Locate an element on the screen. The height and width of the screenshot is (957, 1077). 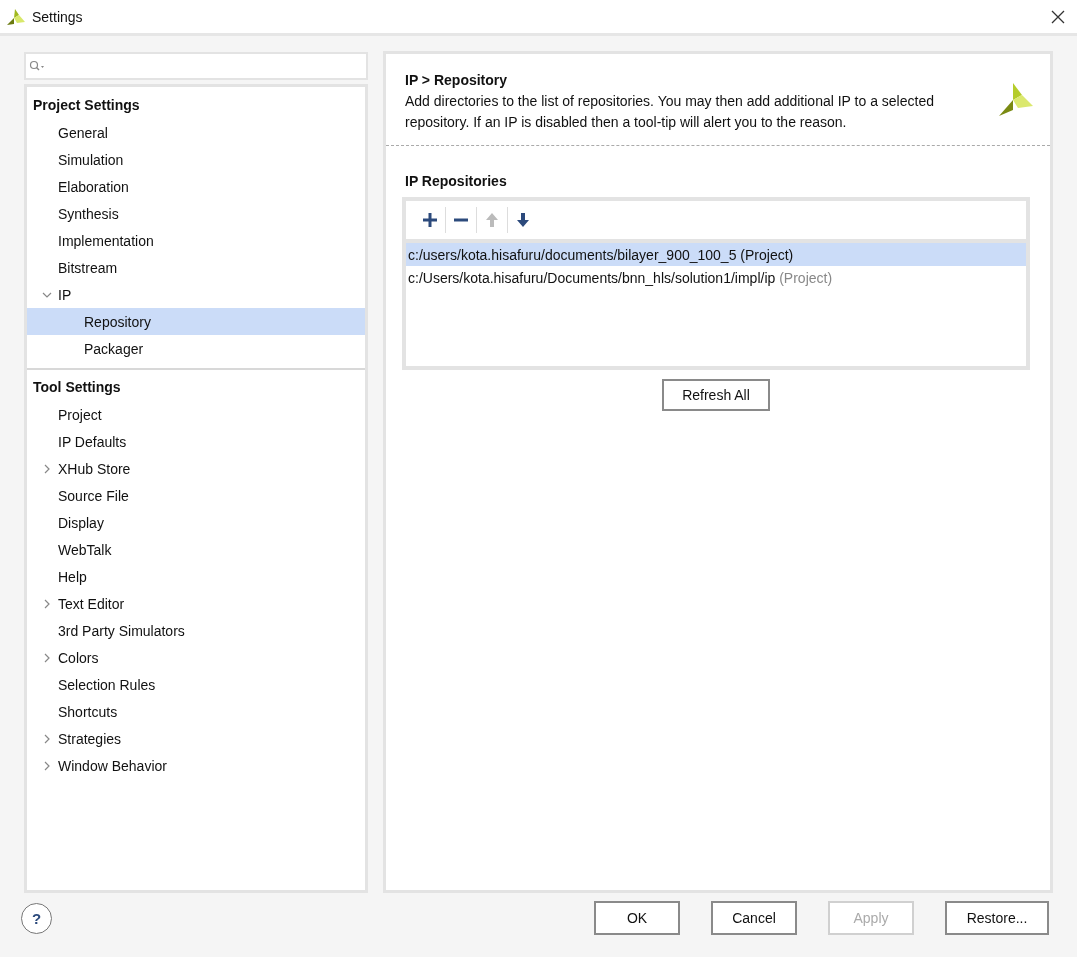
plus-icon is located at coordinates (430, 220).